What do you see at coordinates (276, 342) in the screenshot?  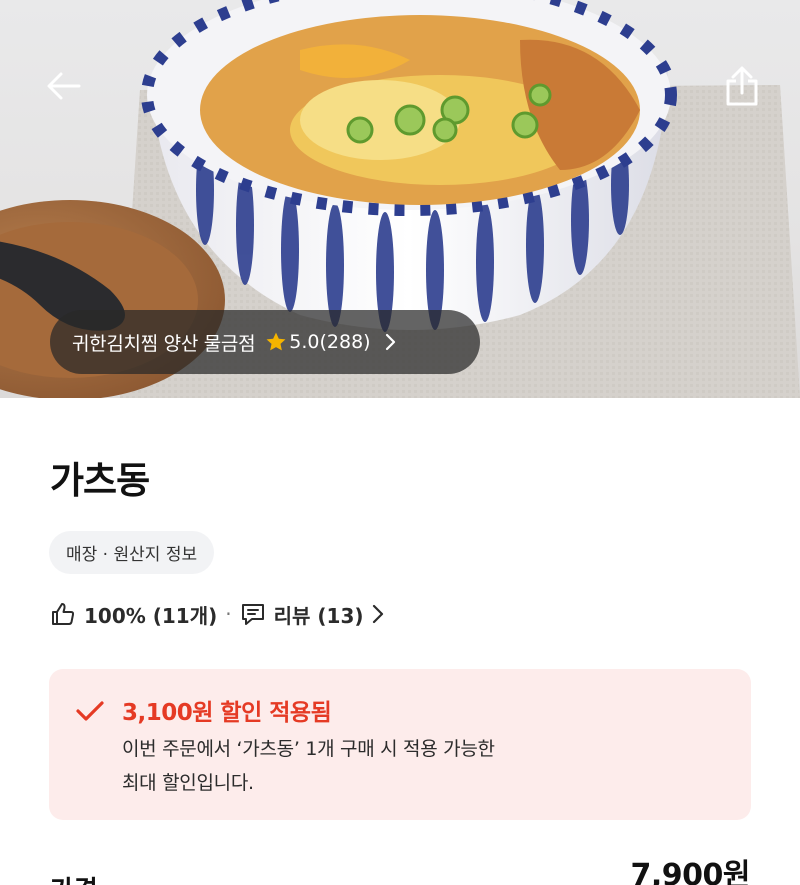 I see `star-icon` at bounding box center [276, 342].